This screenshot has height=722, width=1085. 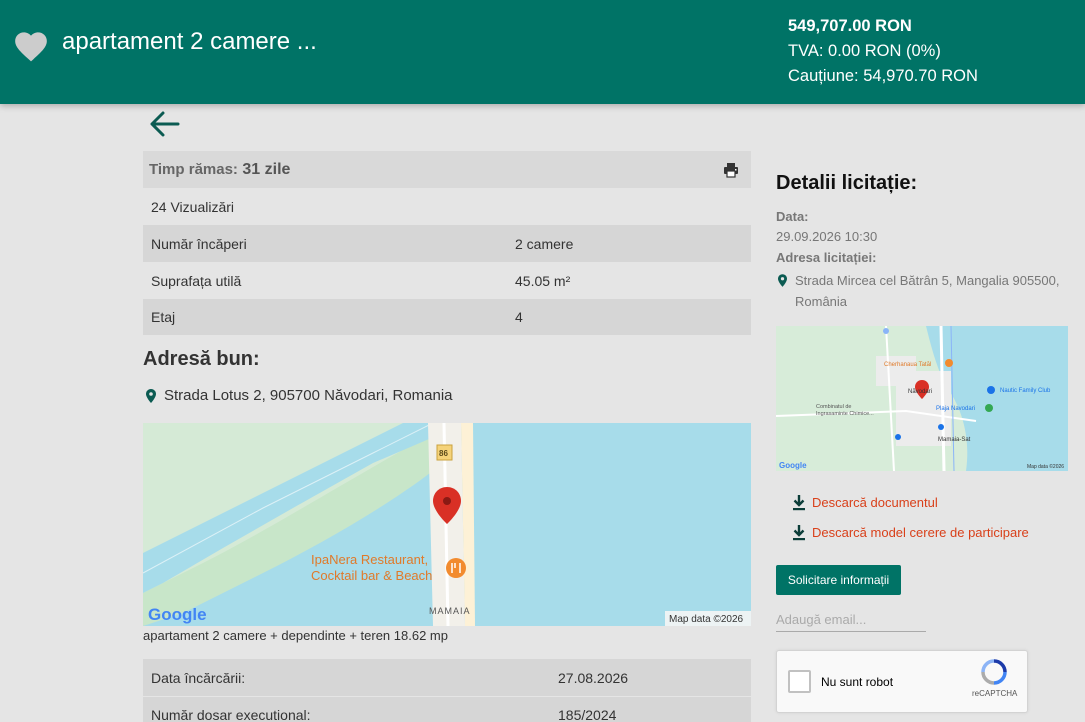 What do you see at coordinates (447, 709) in the screenshot?
I see `detail-row: Număr dosar executional: 185/2024` at bounding box center [447, 709].